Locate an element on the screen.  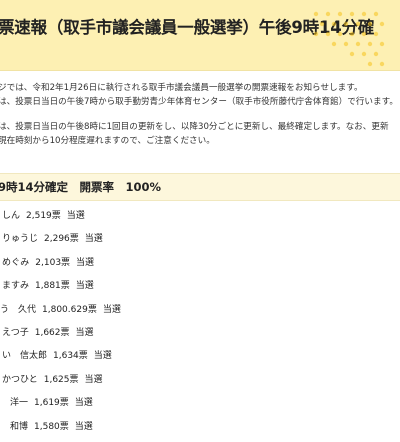
decorative-dots-icon is located at coordinates (349, 39).